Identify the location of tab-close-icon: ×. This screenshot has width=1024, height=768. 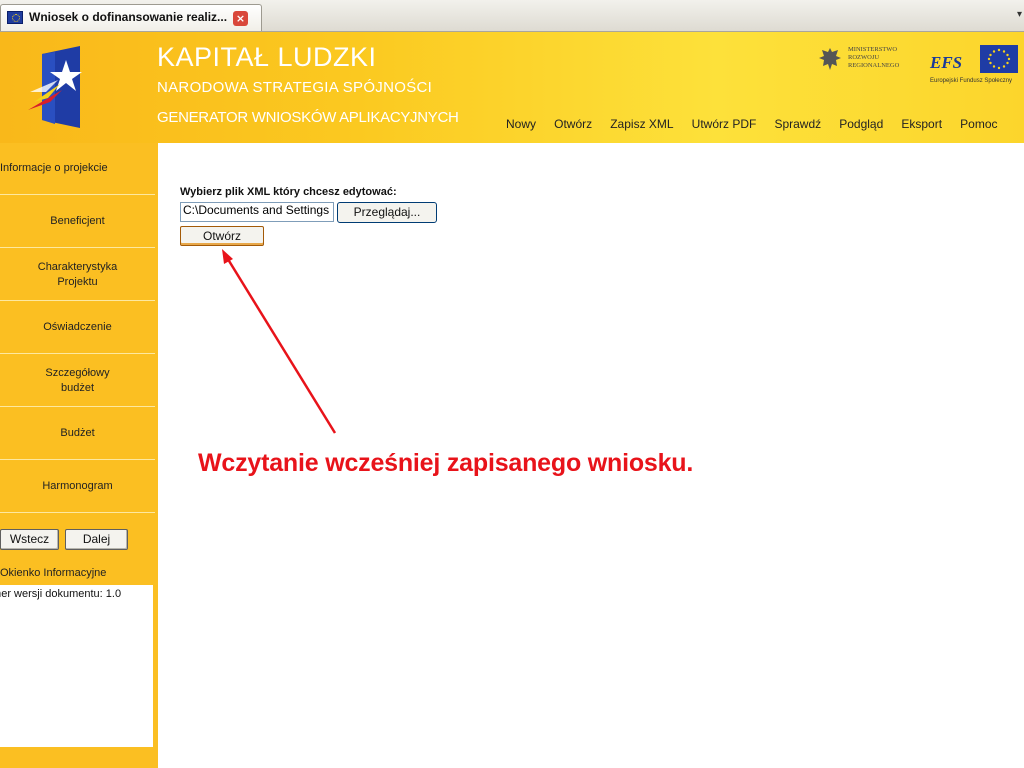
(240, 18).